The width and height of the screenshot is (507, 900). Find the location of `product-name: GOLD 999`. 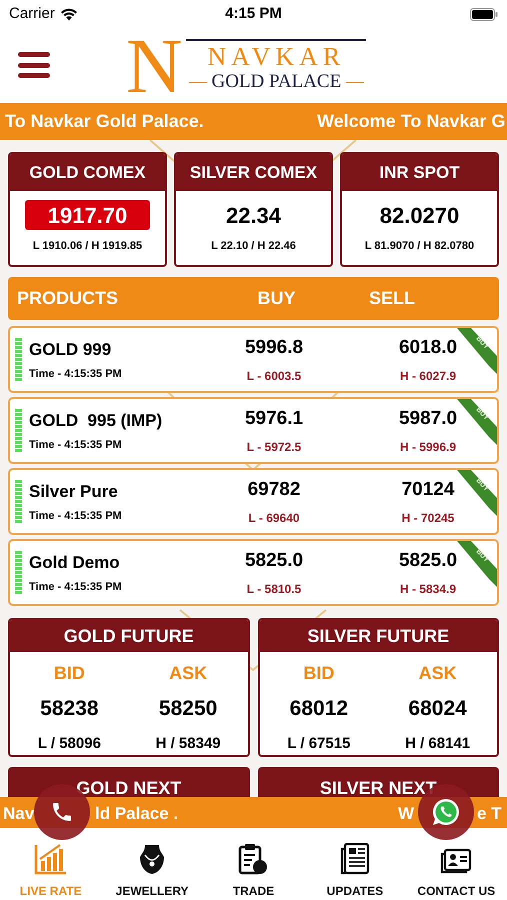

product-name: GOLD 999 is located at coordinates (70, 349).